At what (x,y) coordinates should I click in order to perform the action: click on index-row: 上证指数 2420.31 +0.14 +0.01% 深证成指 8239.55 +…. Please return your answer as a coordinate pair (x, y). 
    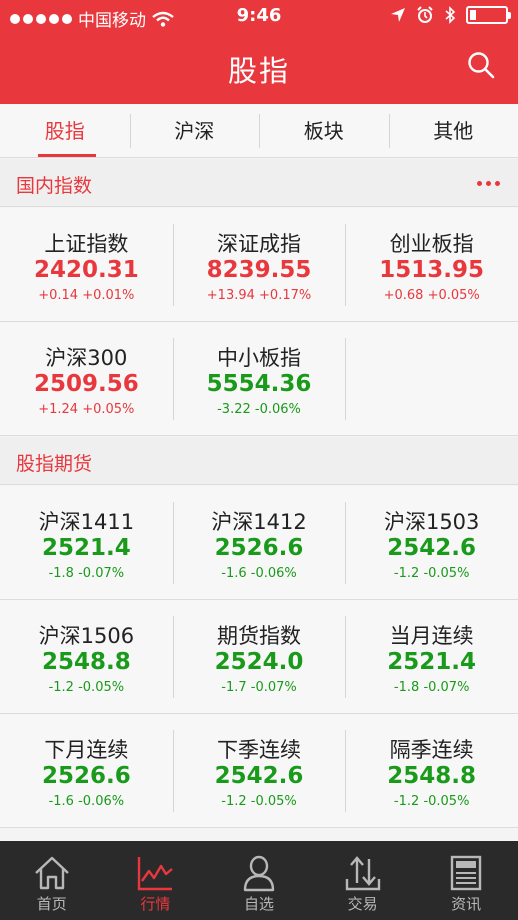
    Looking at the image, I should click on (259, 265).